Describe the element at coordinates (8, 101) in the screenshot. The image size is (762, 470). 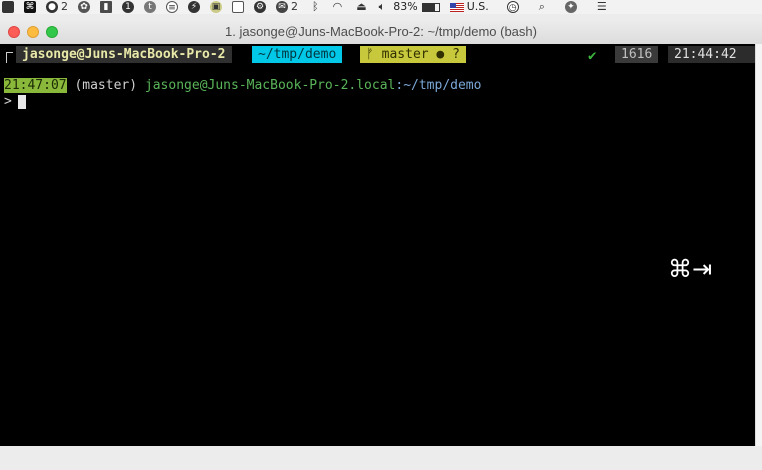
I see `prompt-caret: >` at that location.